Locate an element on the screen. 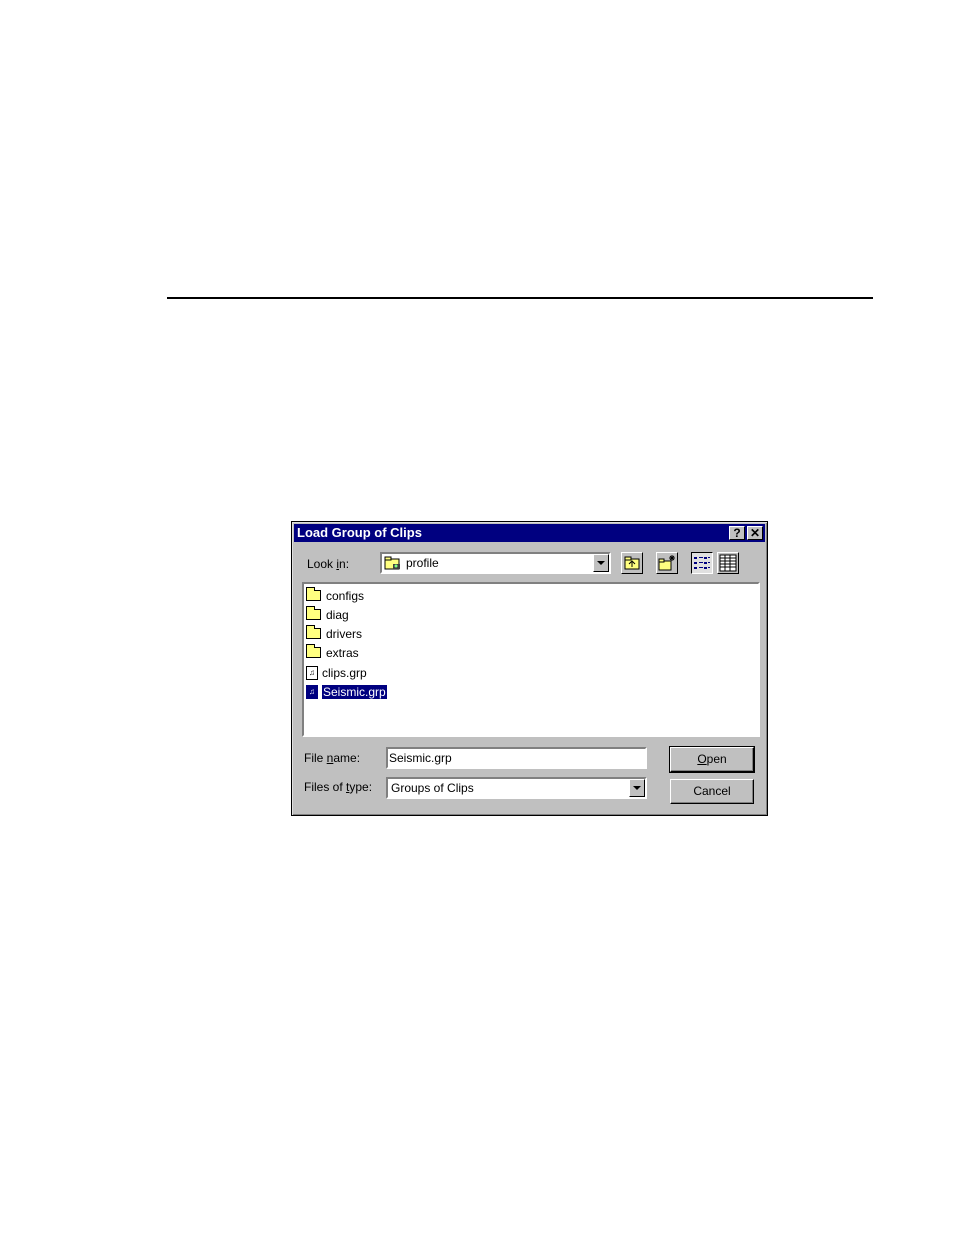  file-name-label: File name: is located at coordinates (332, 758).